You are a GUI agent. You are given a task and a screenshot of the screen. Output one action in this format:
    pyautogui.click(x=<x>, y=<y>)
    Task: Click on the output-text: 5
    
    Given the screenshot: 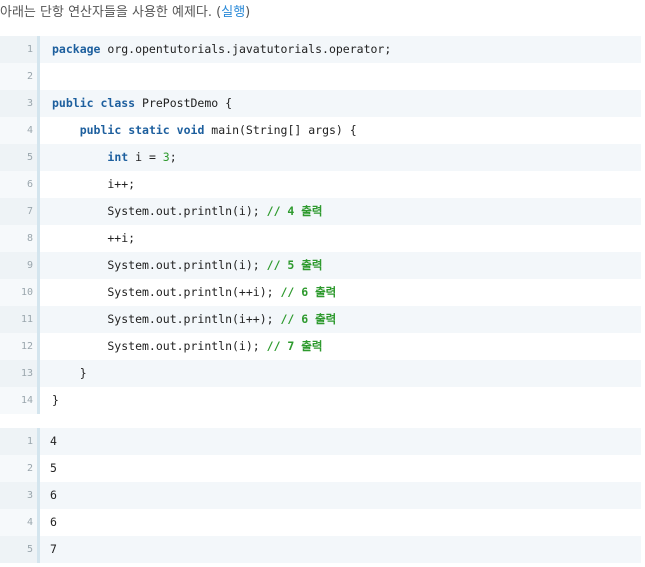 What is the action you would take?
    pyautogui.click(x=340, y=468)
    